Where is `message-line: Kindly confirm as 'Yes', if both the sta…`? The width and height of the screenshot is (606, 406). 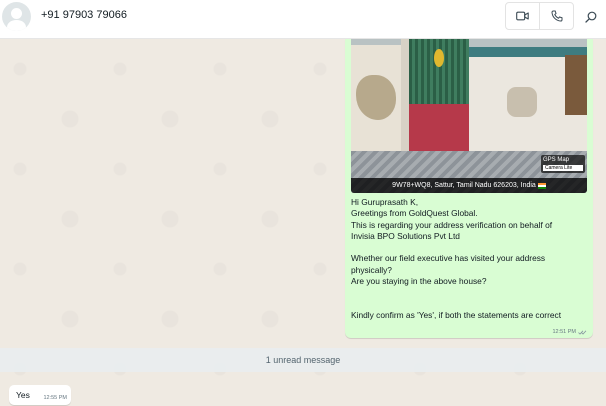 message-line: Kindly confirm as 'Yes', if both the sta… is located at coordinates (456, 314).